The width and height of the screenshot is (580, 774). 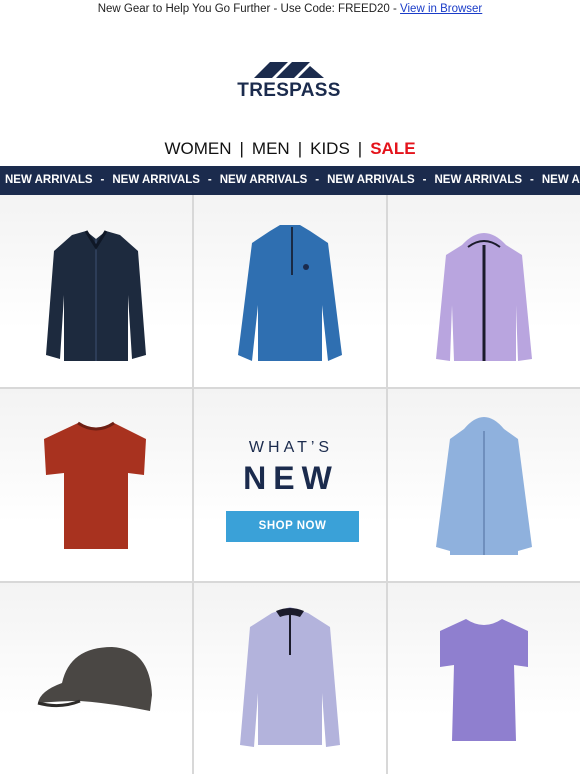 I want to click on purple-tshirt-image, so click(x=484, y=680).